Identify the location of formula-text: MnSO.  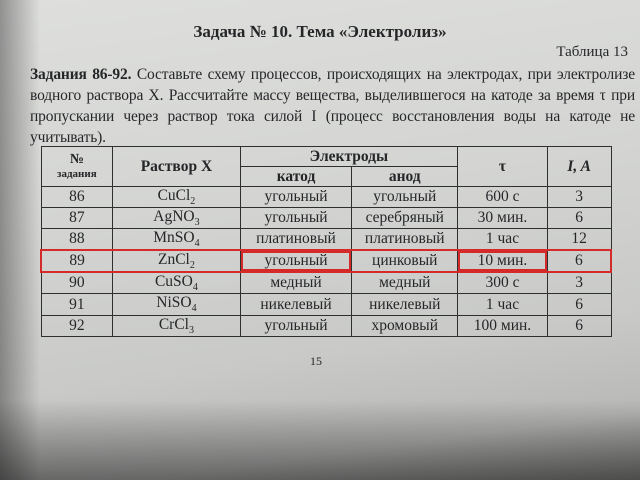
(174, 238).